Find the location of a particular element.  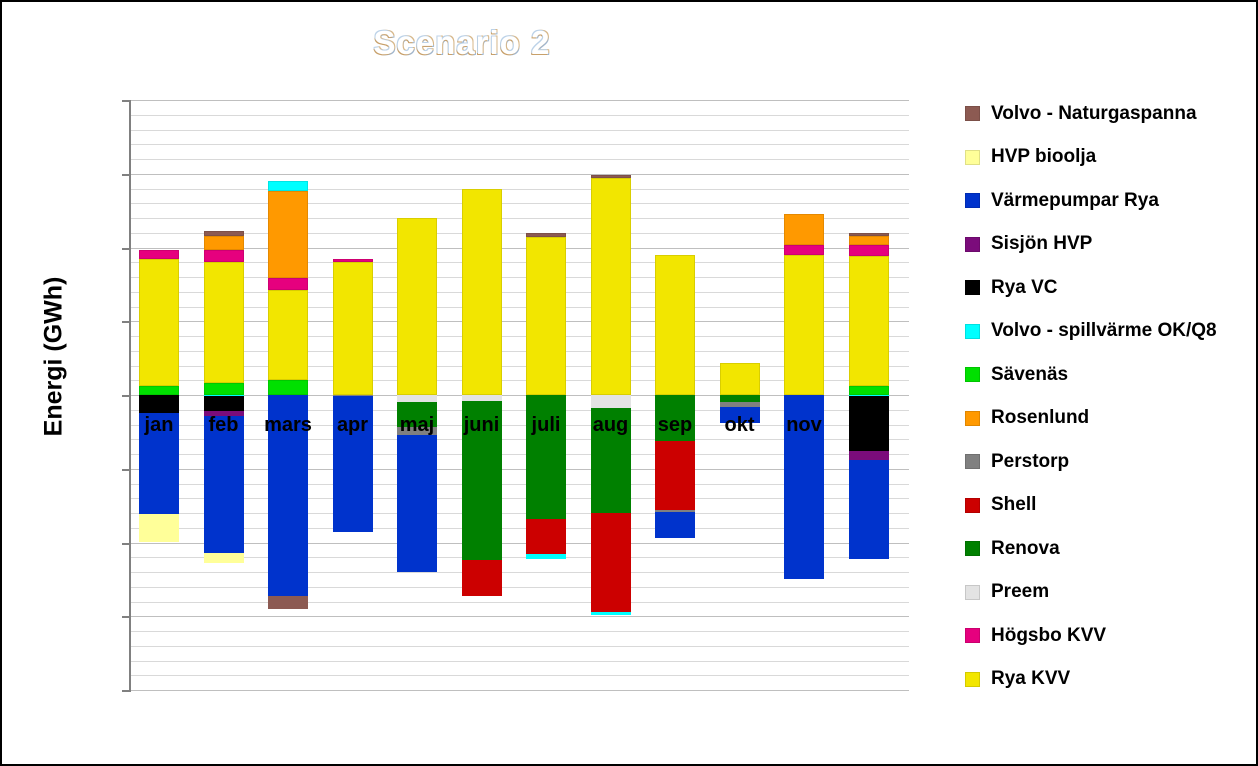

legend-item-9: Shell is located at coordinates (1110, 506).